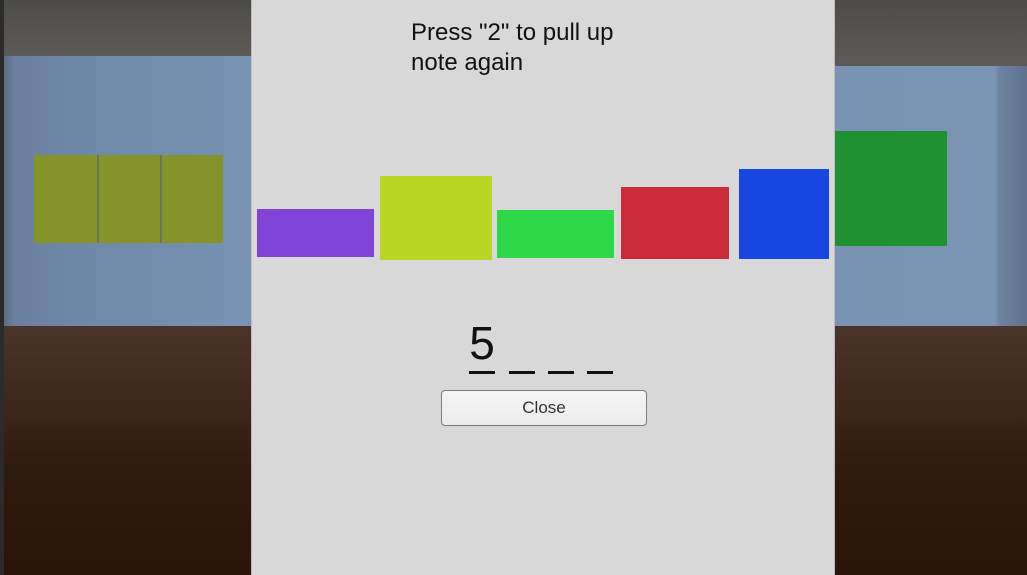  I want to click on green-wall-panel, so click(891, 188).